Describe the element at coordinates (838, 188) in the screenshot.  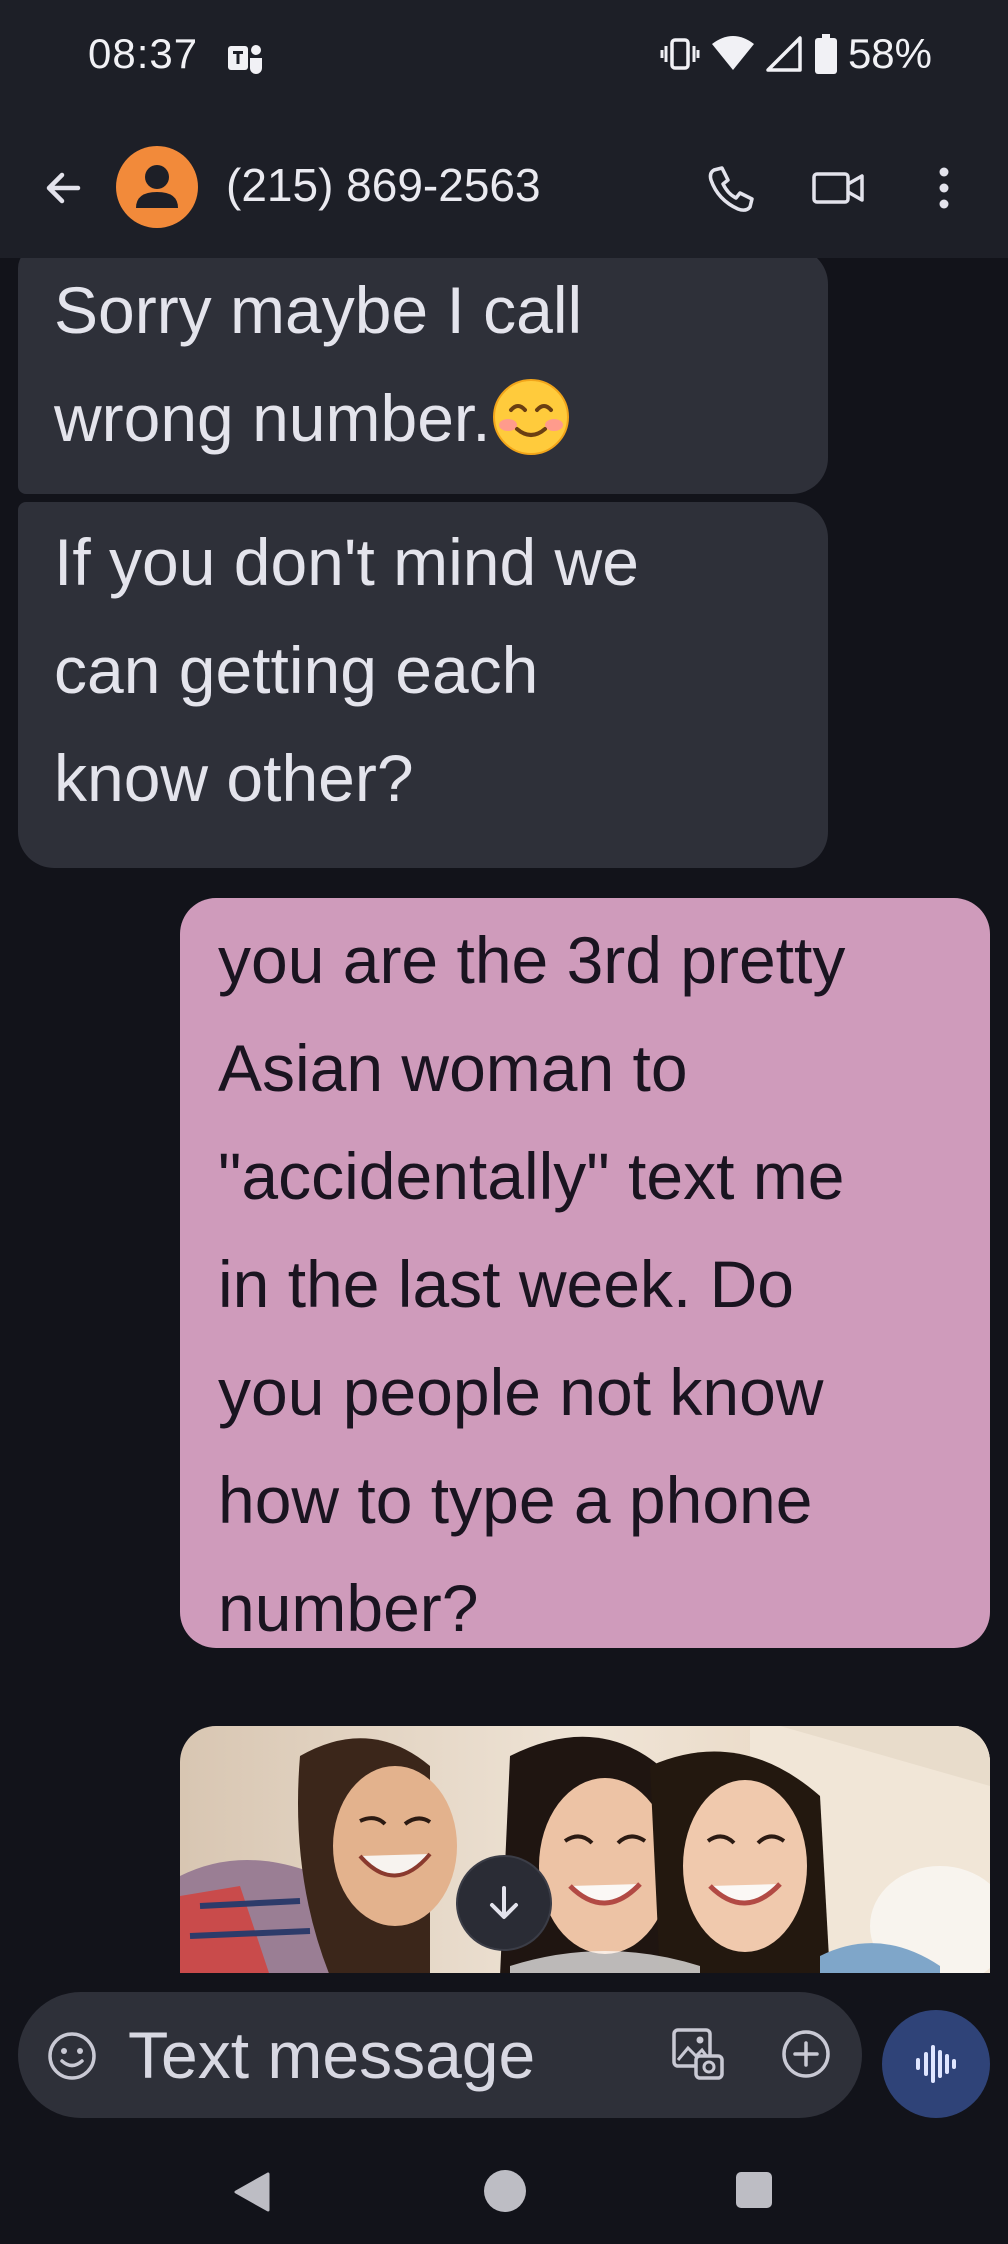
I see `video-icon` at that location.